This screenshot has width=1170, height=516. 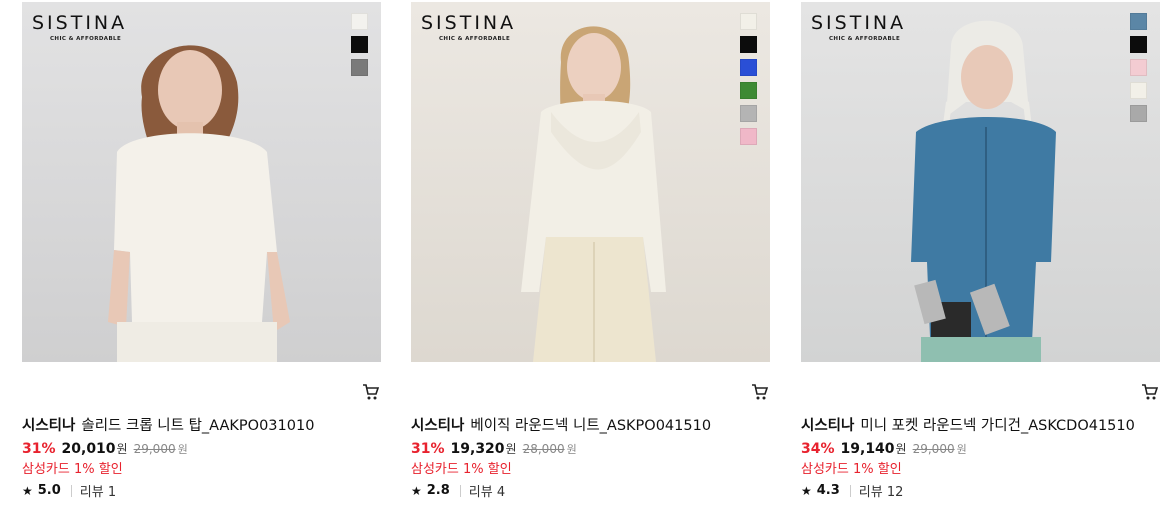 I want to click on product-name: 베이직 라운드넥 니트_ASKPO041510, so click(x=591, y=426).